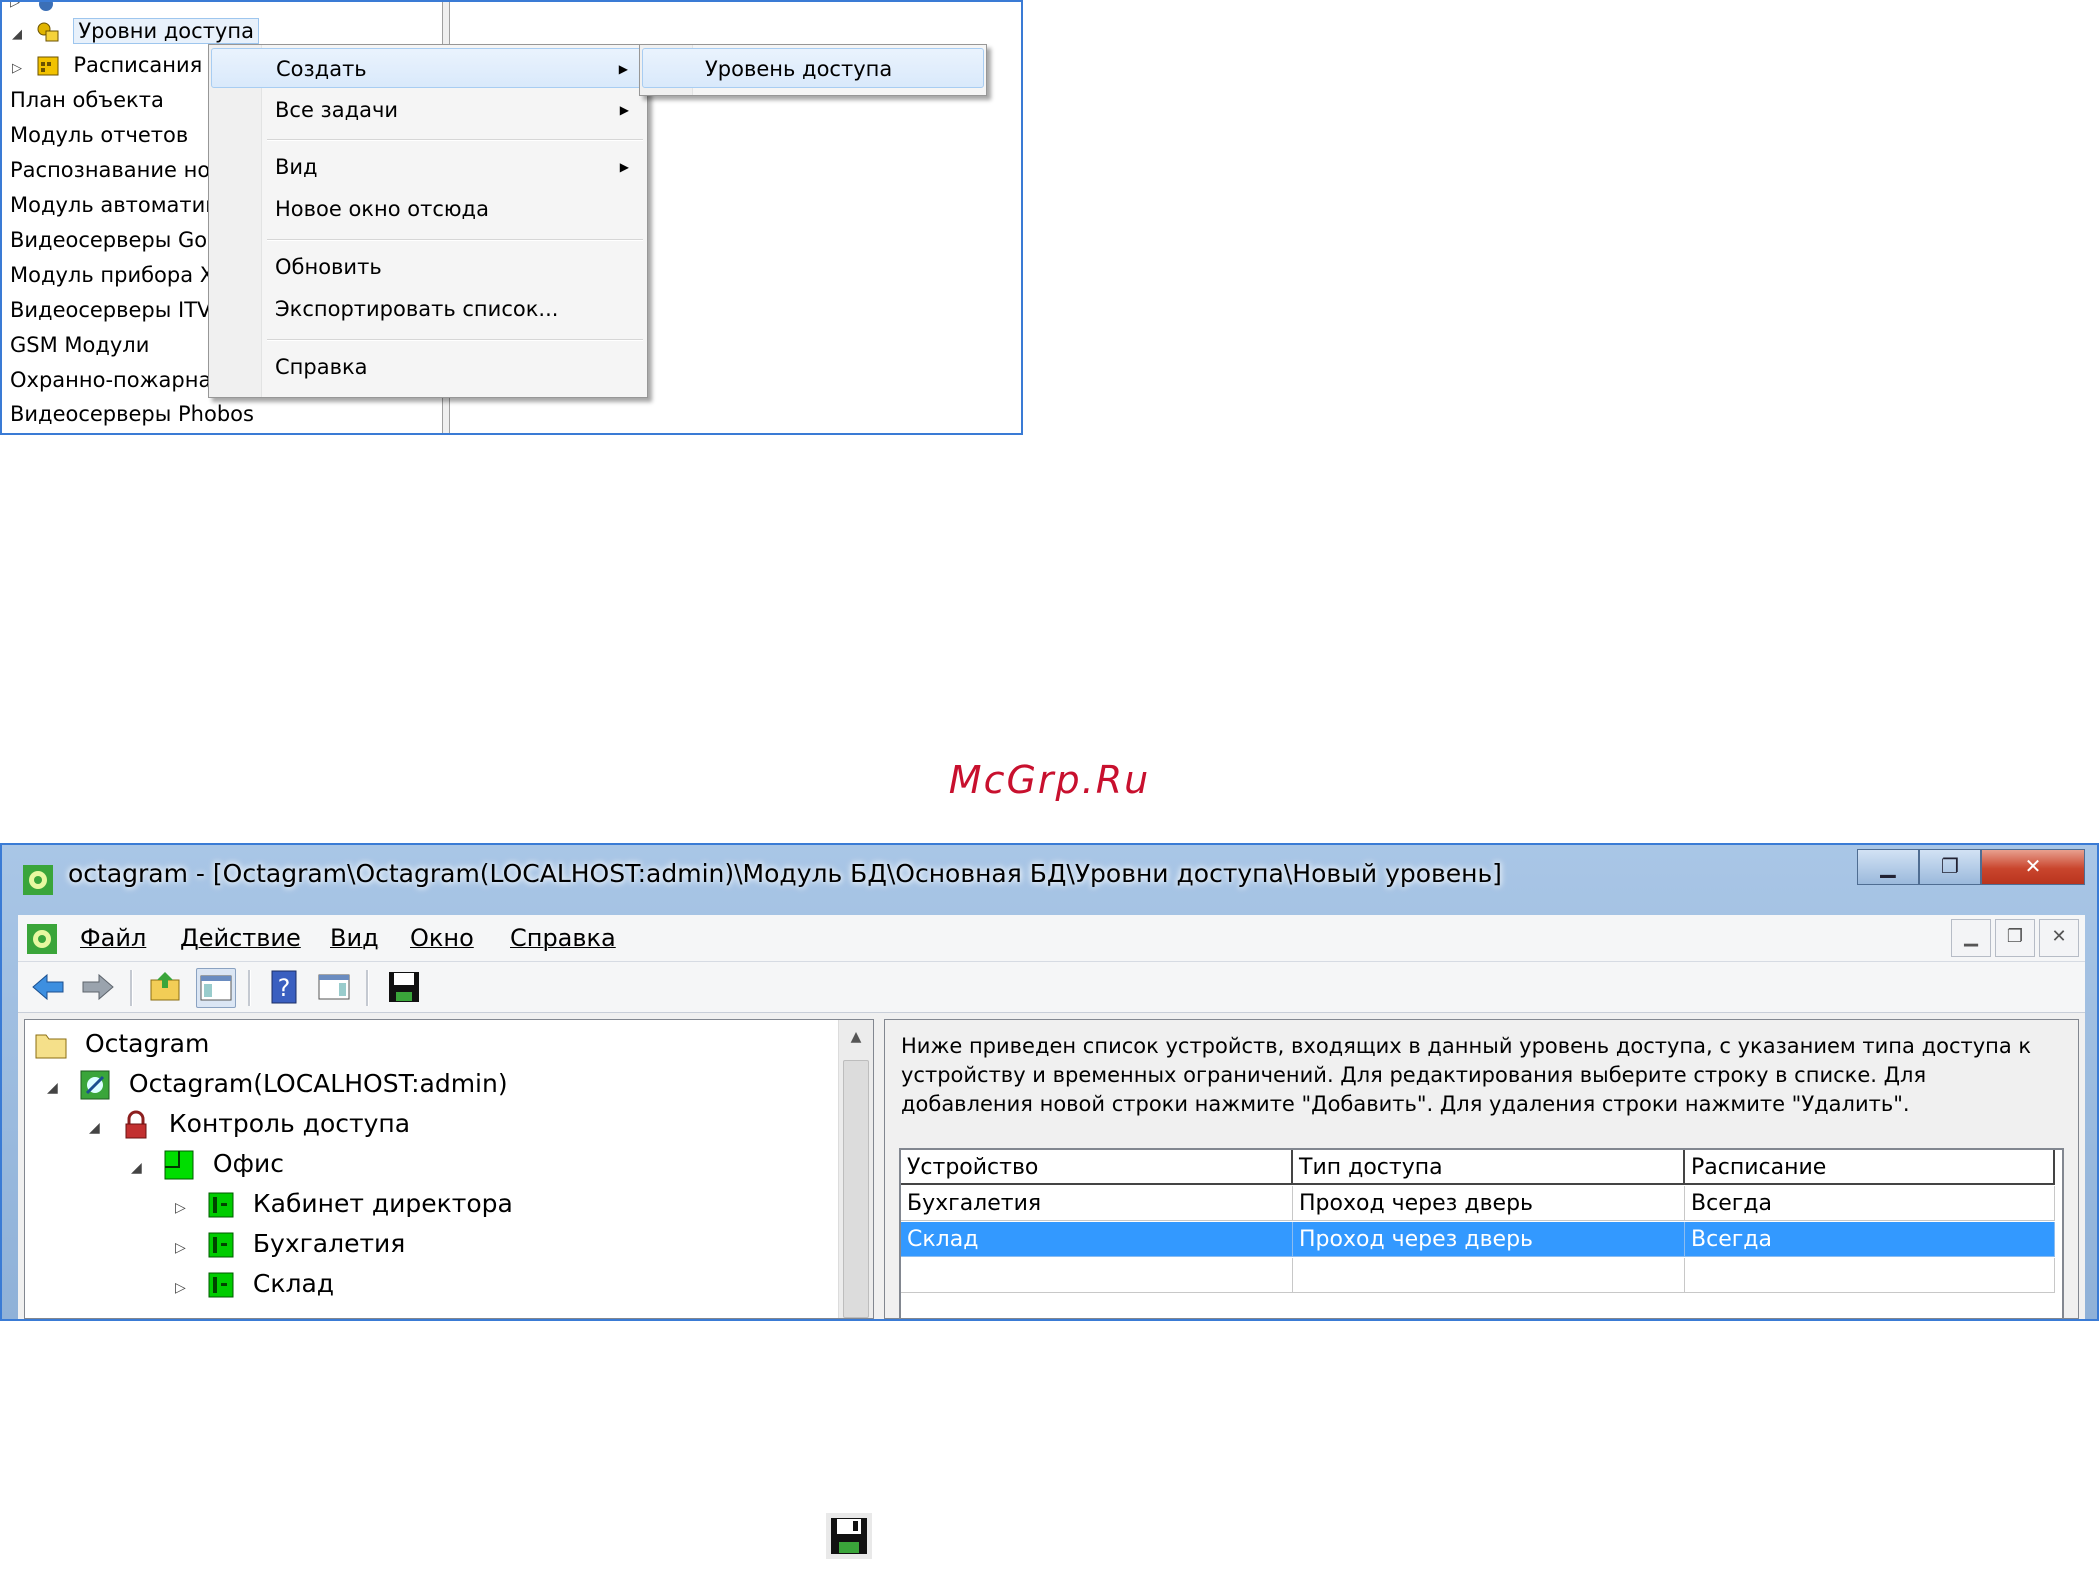  I want to click on menu-action: Действие, so click(240, 938).